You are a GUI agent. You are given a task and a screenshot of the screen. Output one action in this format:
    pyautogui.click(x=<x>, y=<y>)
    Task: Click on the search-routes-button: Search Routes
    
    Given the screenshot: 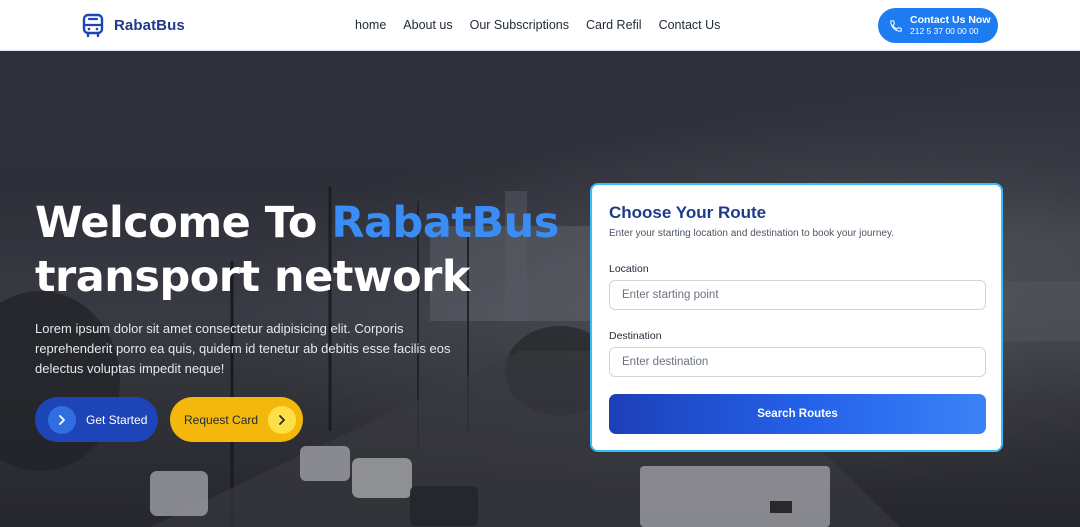 What is the action you would take?
    pyautogui.click(x=797, y=414)
    